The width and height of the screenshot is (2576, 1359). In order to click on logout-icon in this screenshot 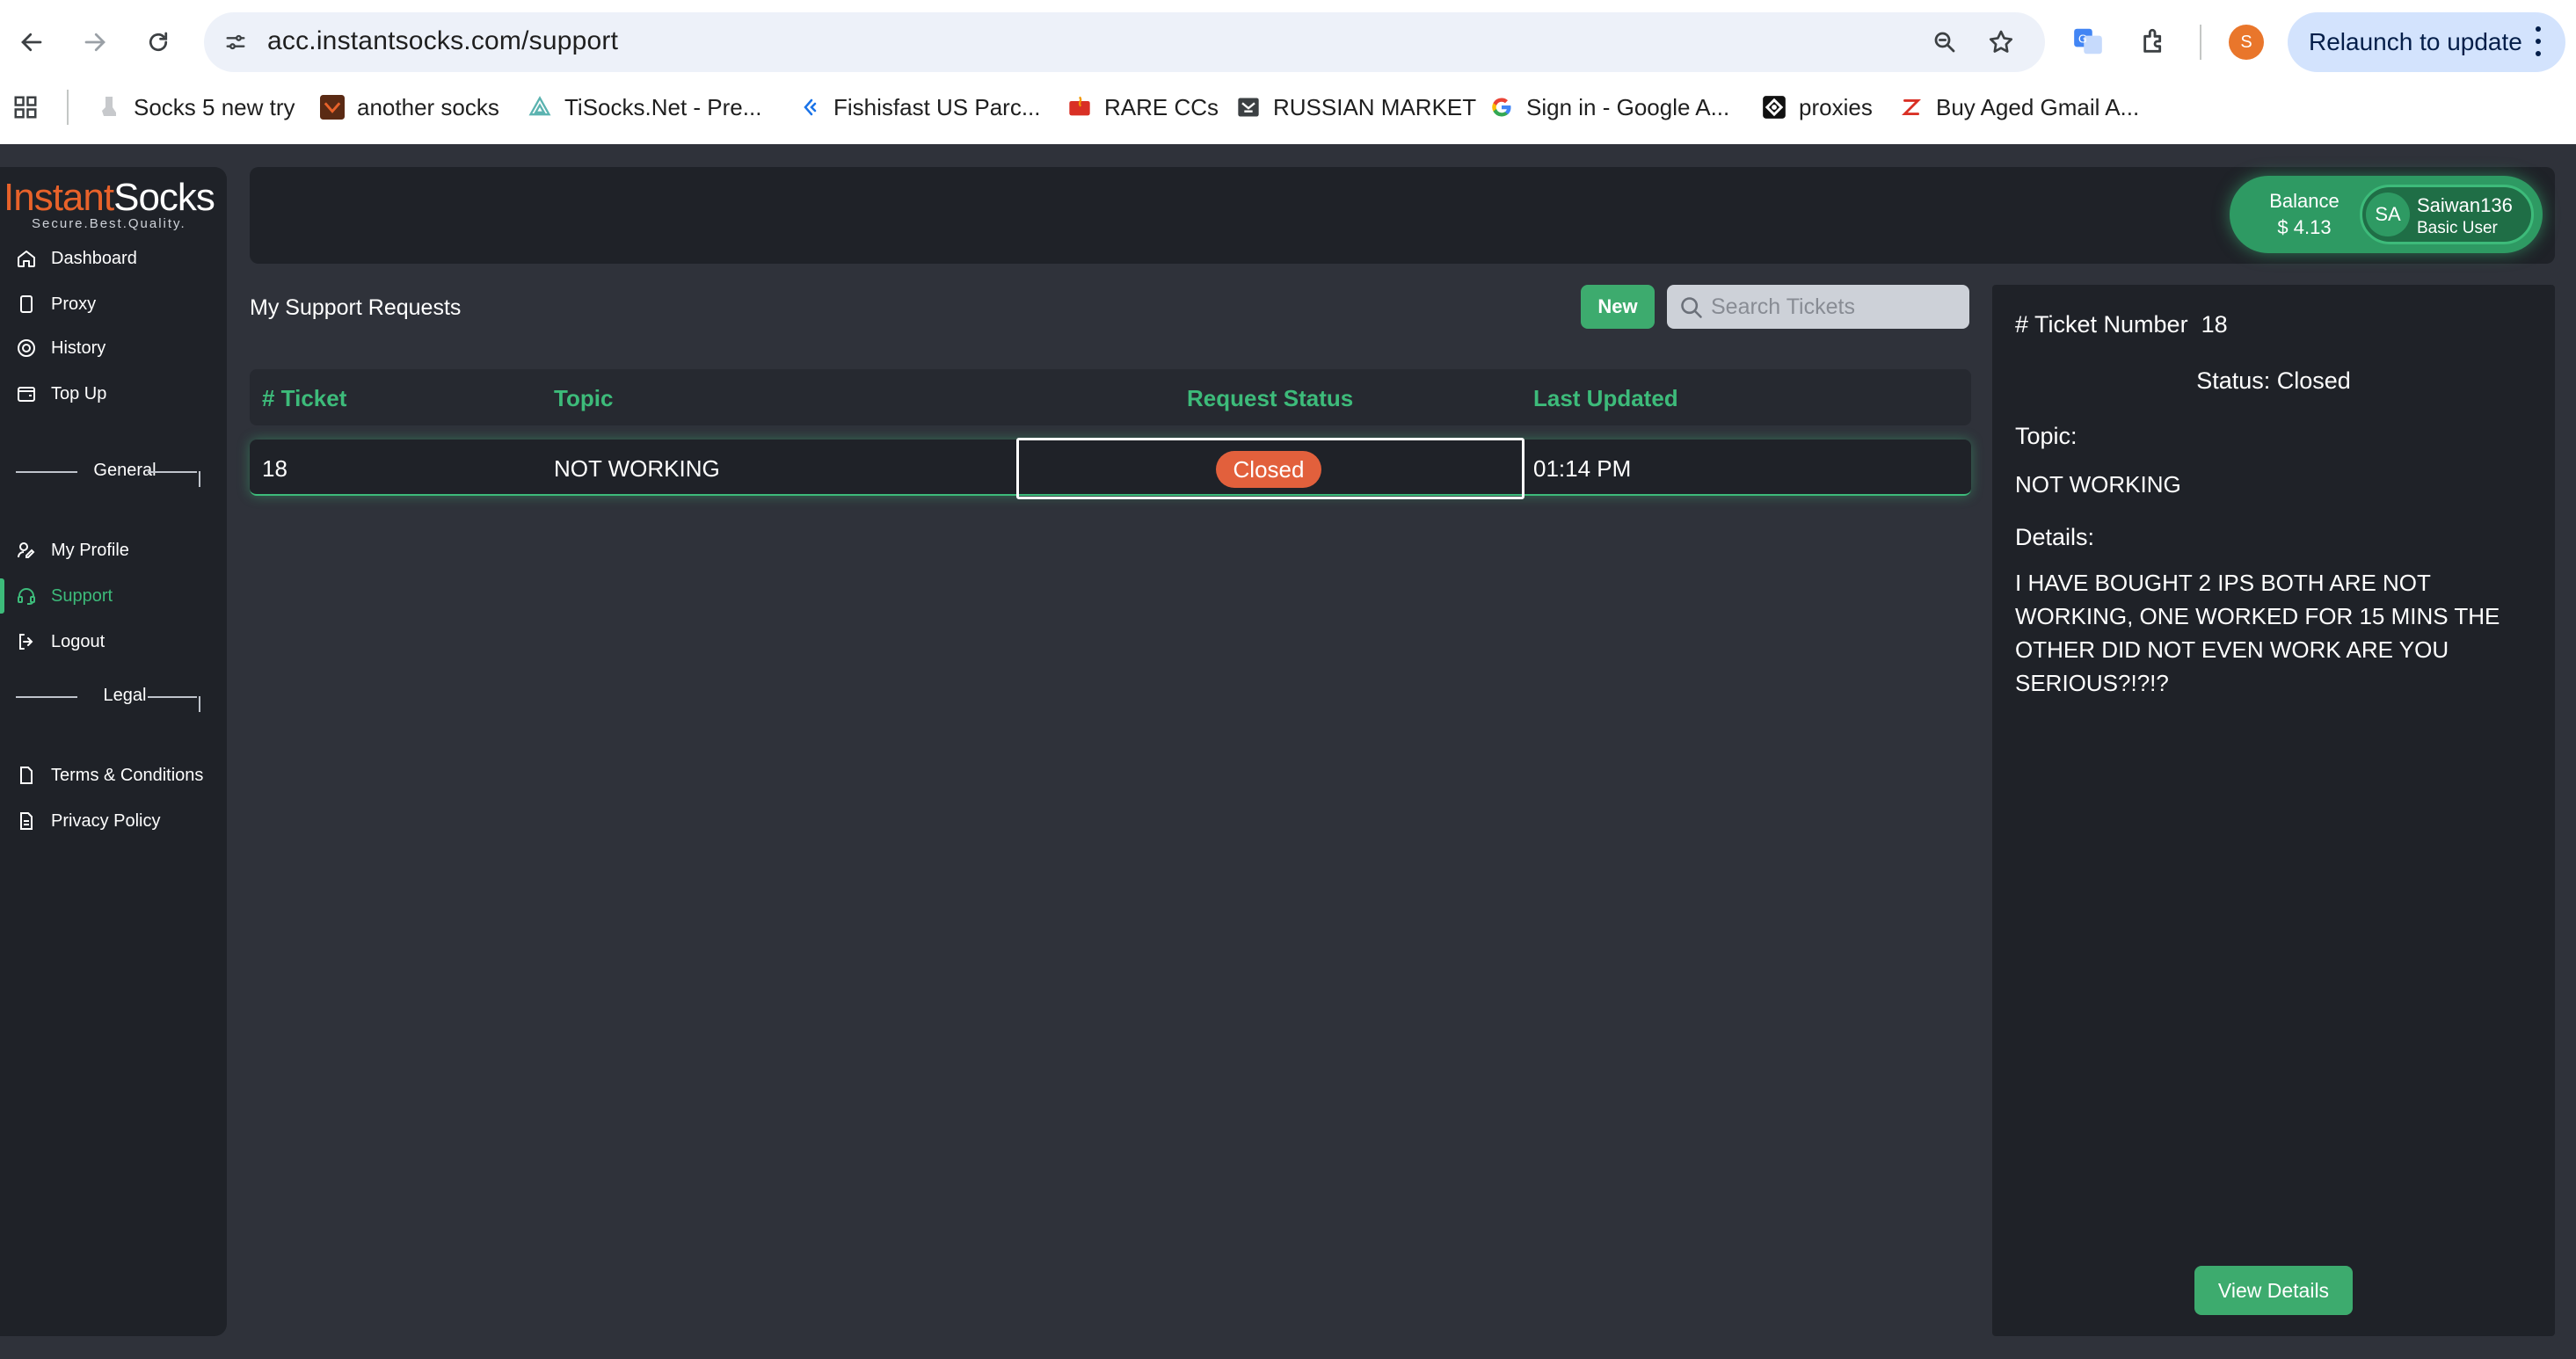, I will do `click(26, 642)`.